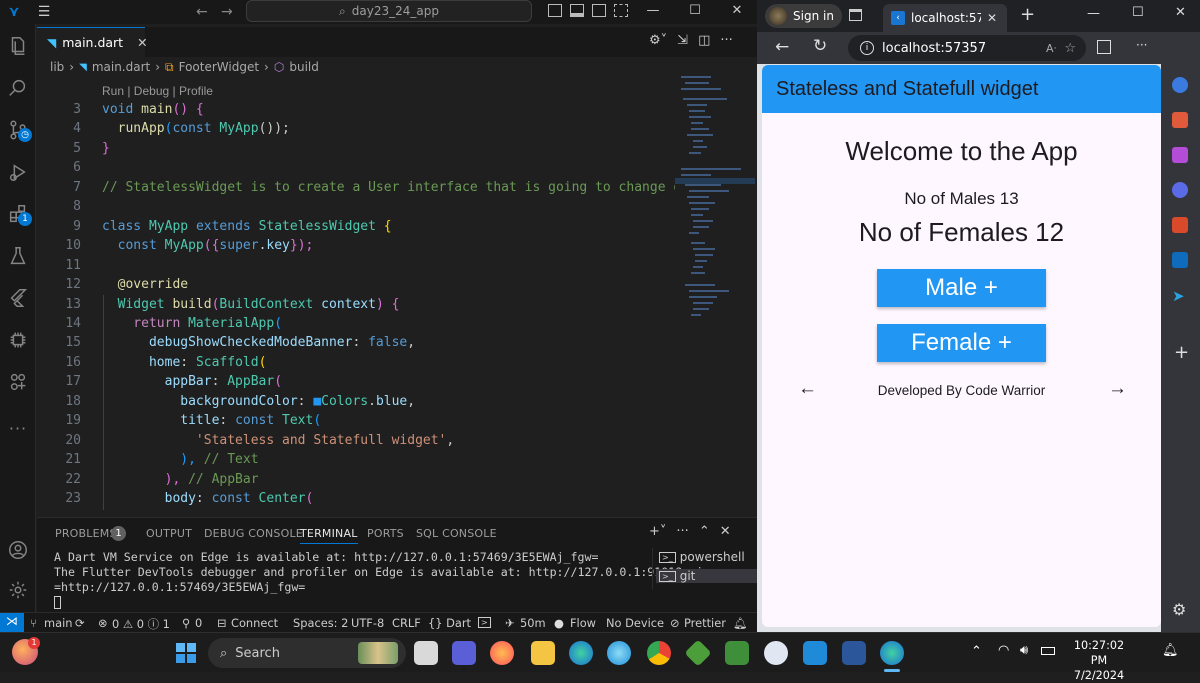 The height and width of the screenshot is (683, 1200). What do you see at coordinates (18, 46) in the screenshot?
I see `explorer-icon` at bounding box center [18, 46].